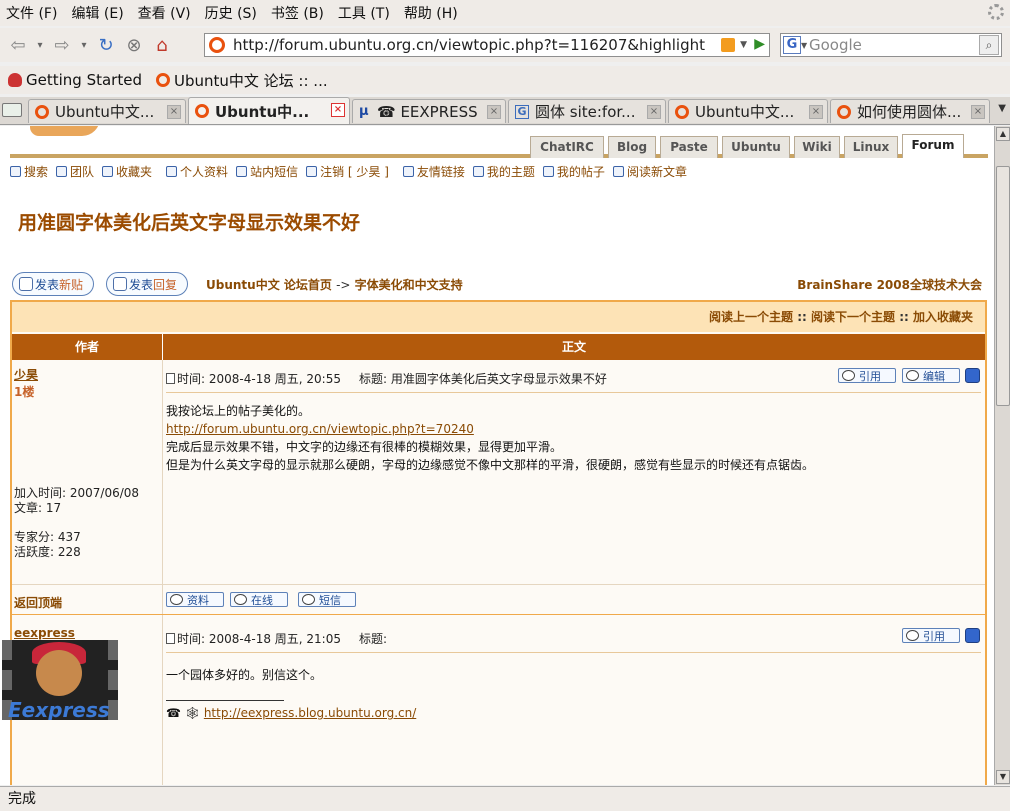 Image resolution: width=1010 pixels, height=811 pixels. I want to click on posts-icon, so click(548, 171).